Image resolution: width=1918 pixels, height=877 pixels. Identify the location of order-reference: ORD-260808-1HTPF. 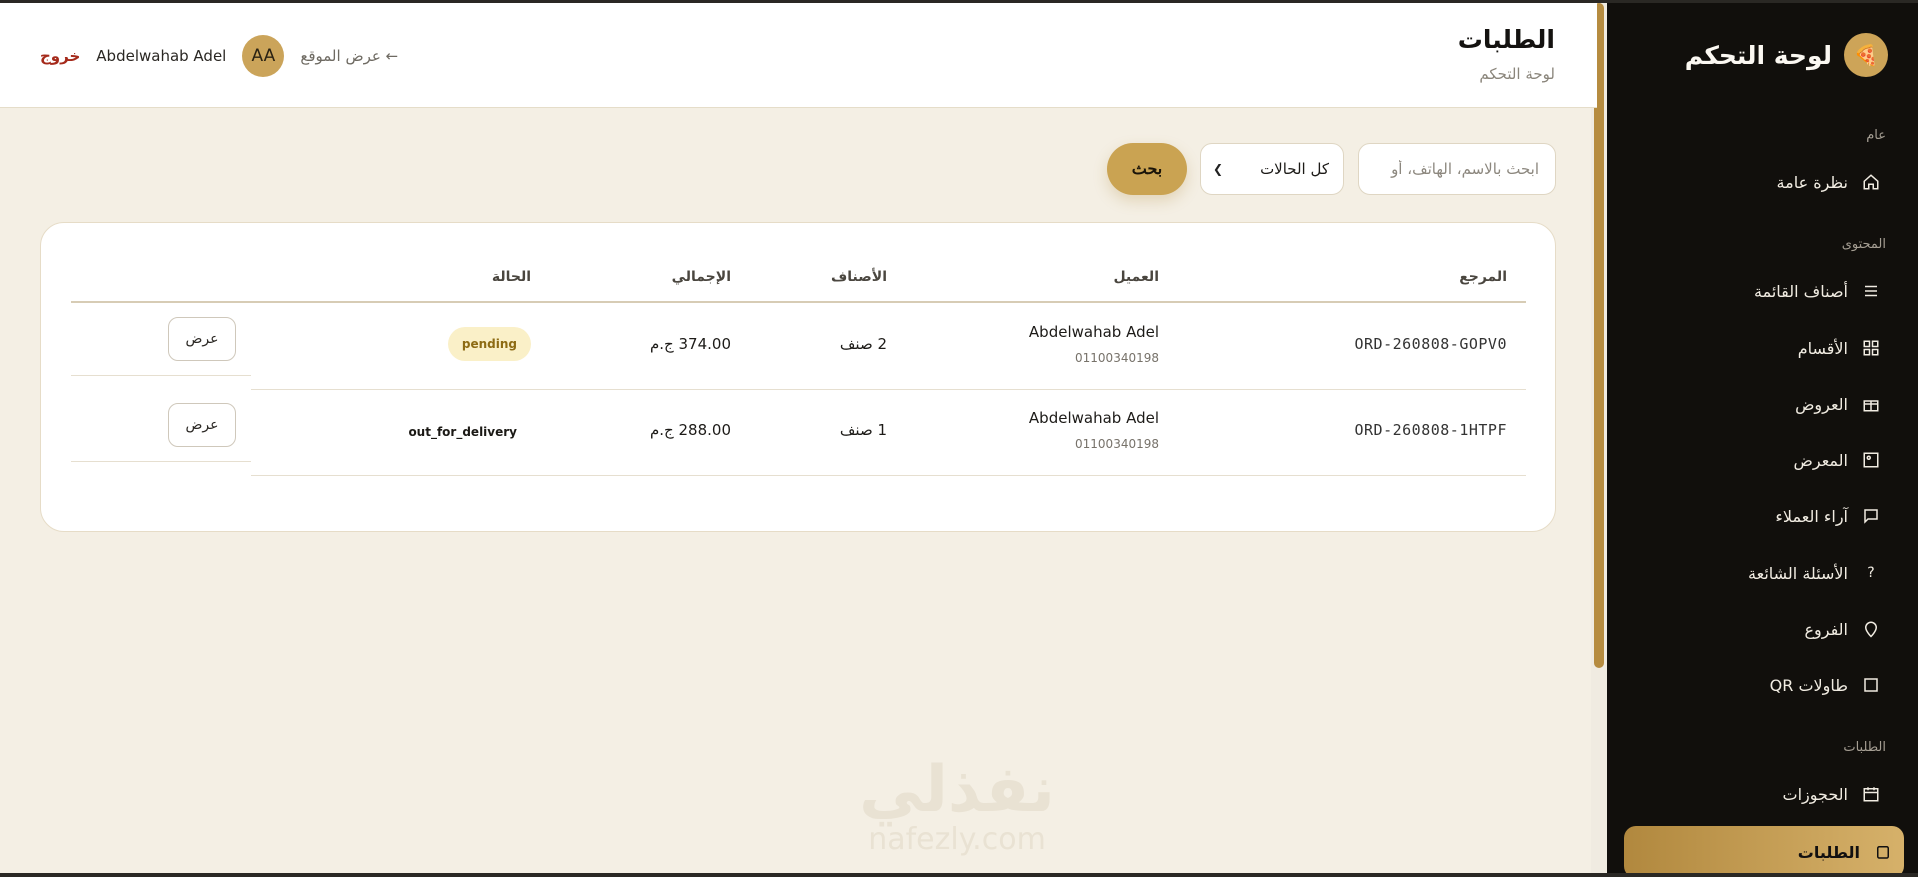
(1430, 430).